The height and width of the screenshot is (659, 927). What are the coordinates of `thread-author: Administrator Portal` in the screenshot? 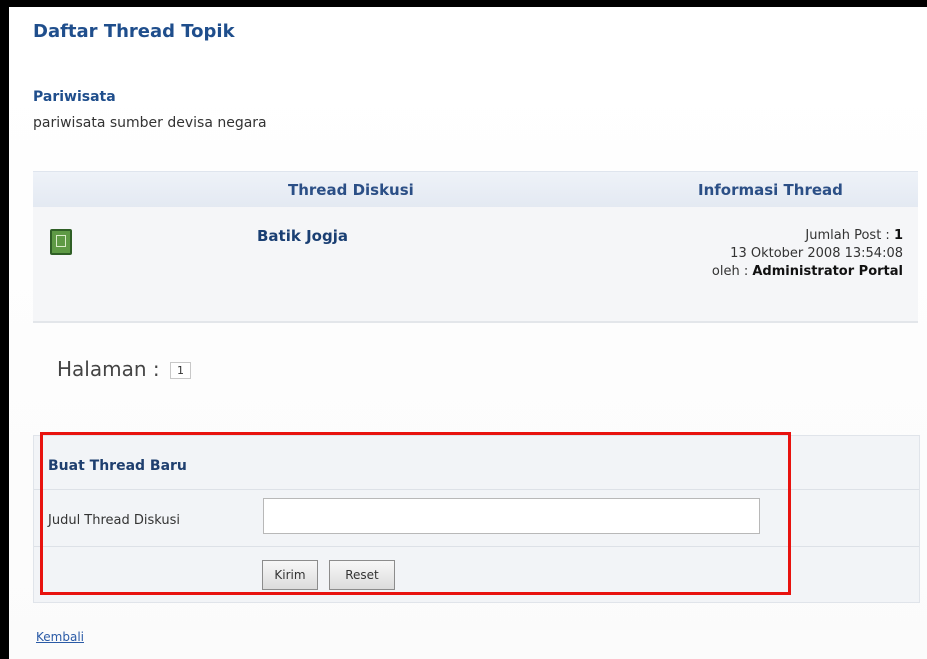 It's located at (827, 271).